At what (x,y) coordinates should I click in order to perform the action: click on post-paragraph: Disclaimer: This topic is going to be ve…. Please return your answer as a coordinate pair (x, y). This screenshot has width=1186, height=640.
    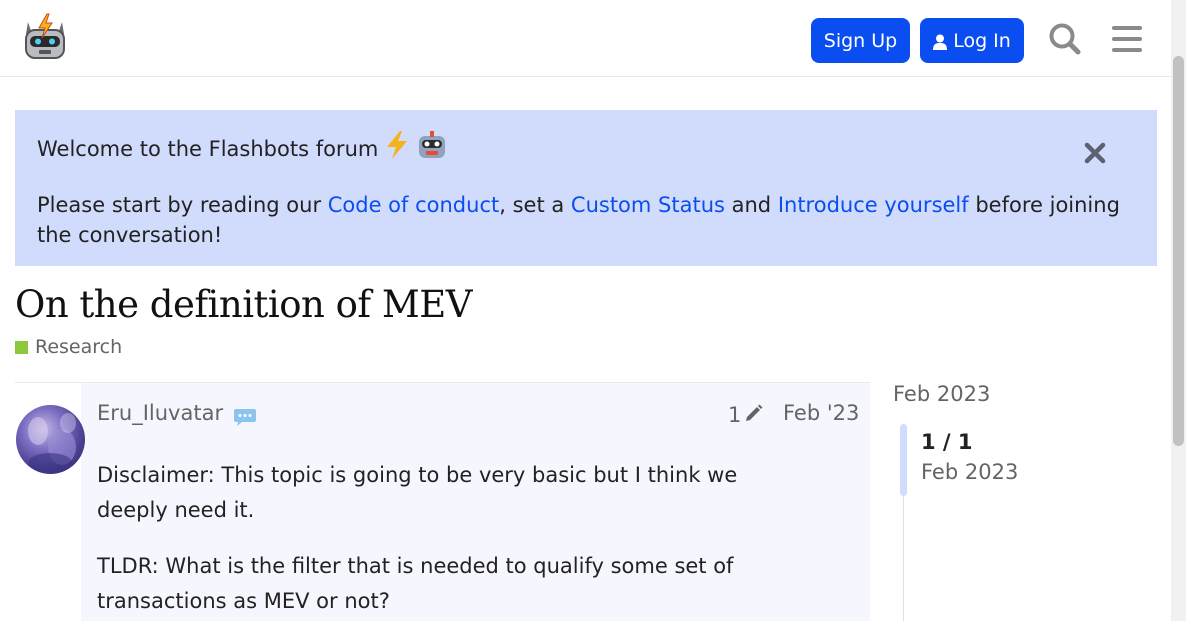
    Looking at the image, I should click on (417, 492).